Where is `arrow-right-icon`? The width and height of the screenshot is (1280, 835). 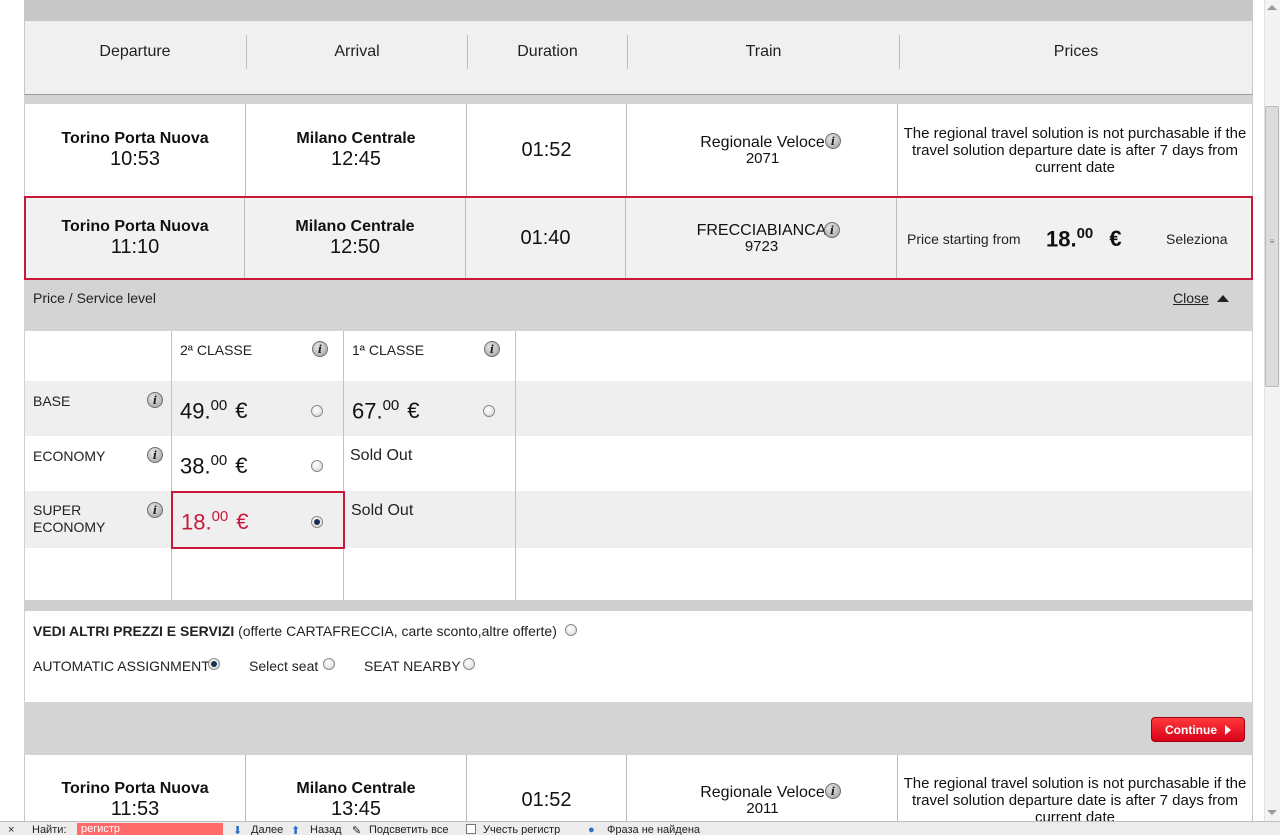 arrow-right-icon is located at coordinates (1228, 729).